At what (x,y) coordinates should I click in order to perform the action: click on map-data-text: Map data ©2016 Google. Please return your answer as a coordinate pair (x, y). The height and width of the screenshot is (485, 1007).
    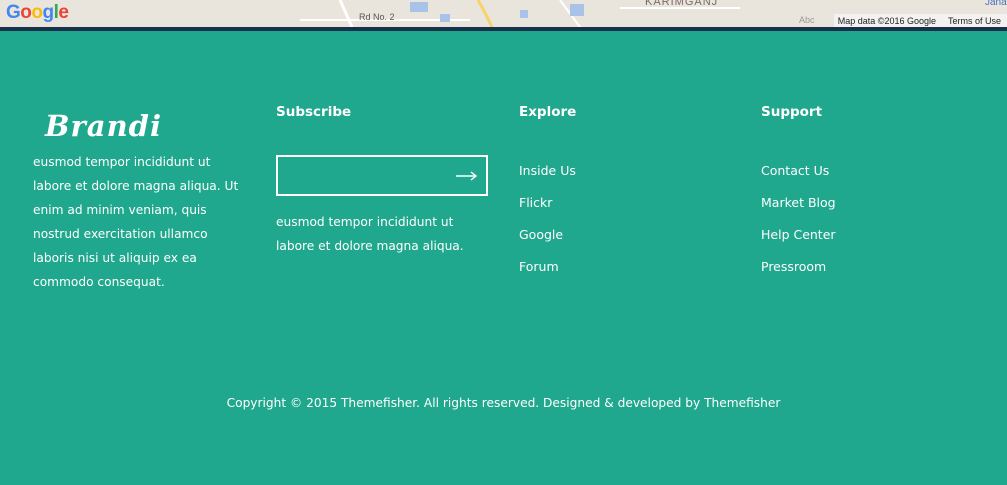
    Looking at the image, I should click on (886, 20).